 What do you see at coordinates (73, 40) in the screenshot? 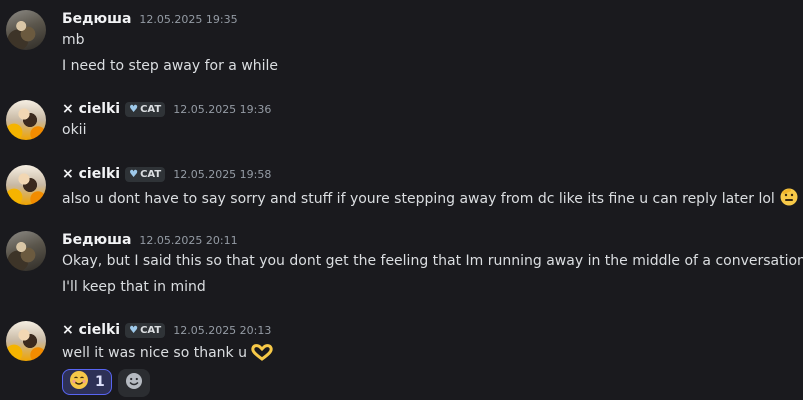
I see `message-text: mb` at bounding box center [73, 40].